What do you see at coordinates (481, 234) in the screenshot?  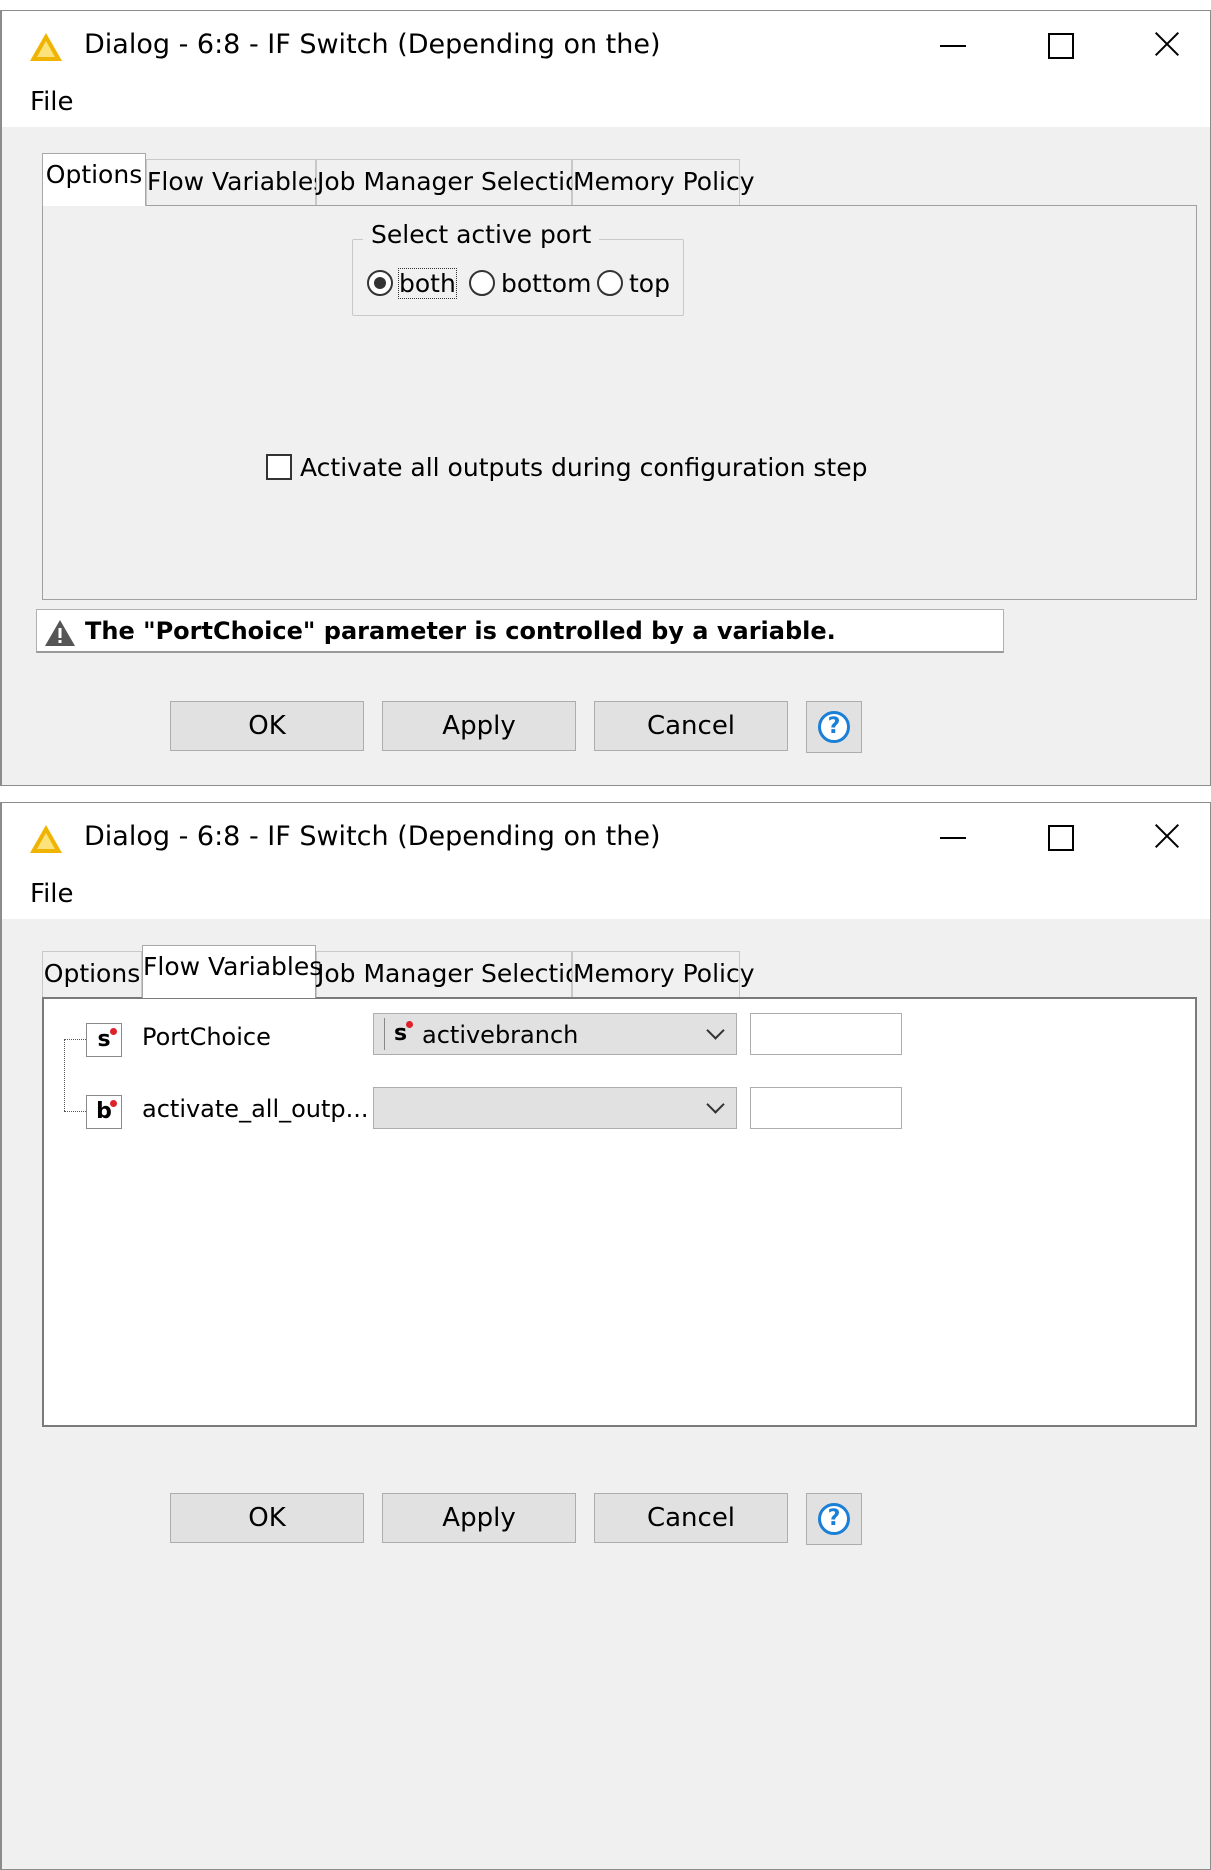 I see `group-title: Select active port` at bounding box center [481, 234].